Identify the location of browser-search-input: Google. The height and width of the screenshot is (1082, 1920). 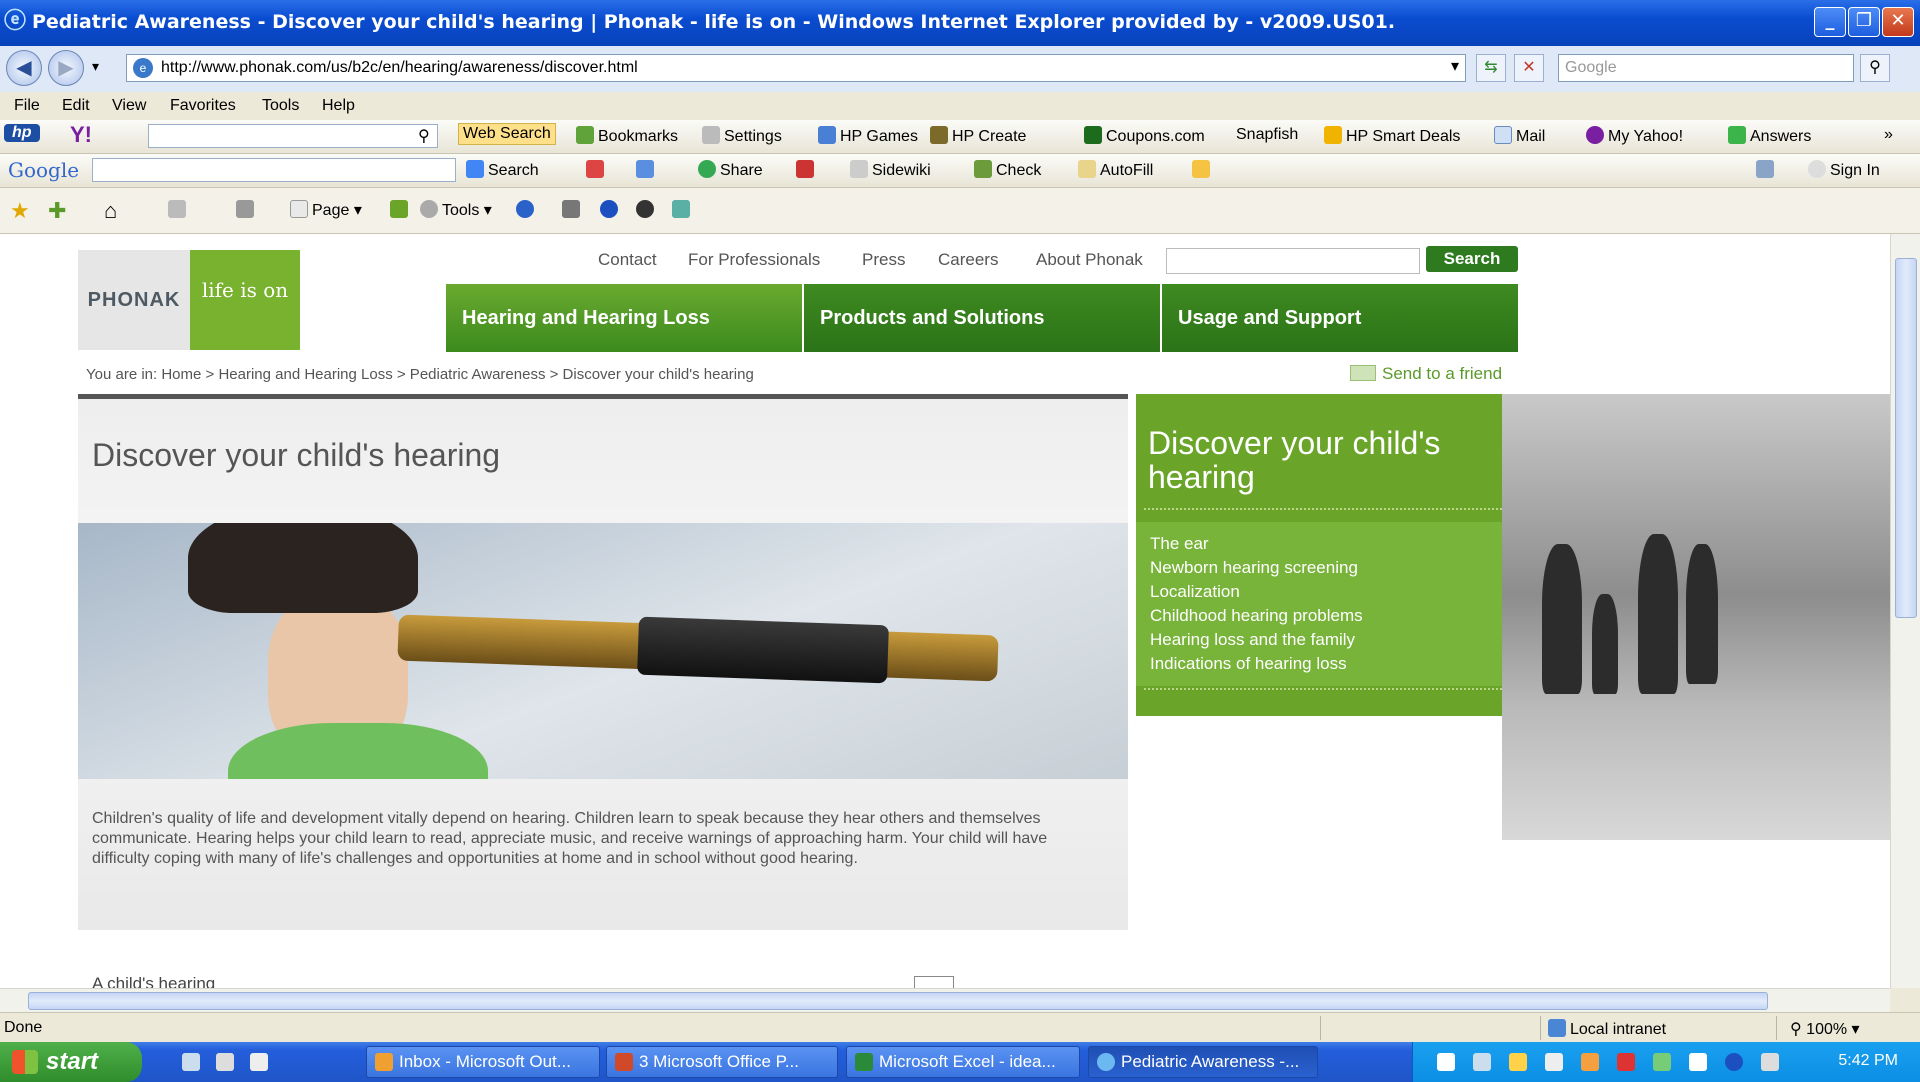
(1706, 68).